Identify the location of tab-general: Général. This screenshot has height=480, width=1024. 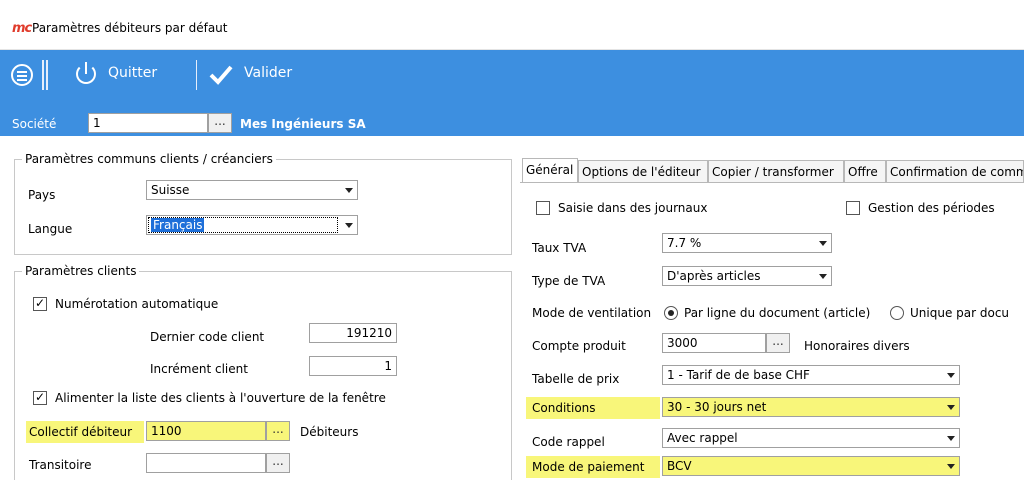
(550, 170).